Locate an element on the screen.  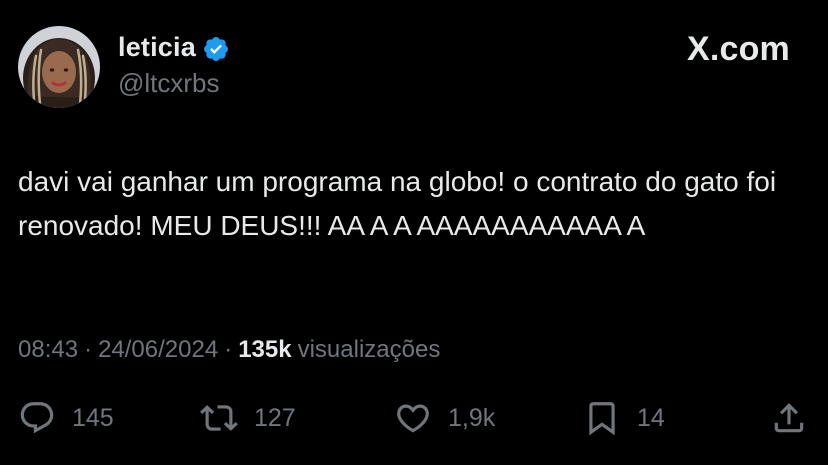
tweet-date: 24/06/2024 is located at coordinates (158, 350).